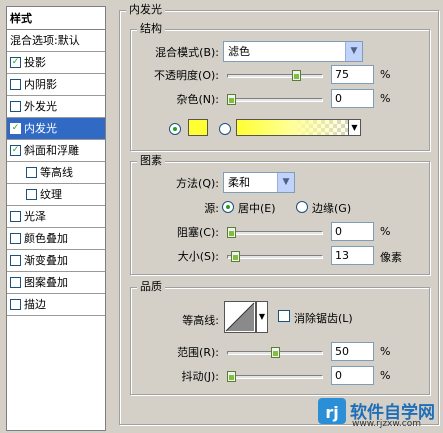  What do you see at coordinates (40, 84) in the screenshot?
I see `style-item-label: 内阴影` at bounding box center [40, 84].